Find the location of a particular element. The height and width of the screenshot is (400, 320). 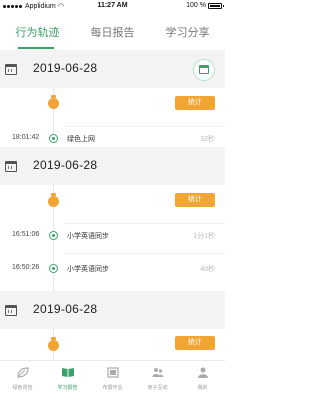

entry-duration: 40秒 is located at coordinates (207, 269).